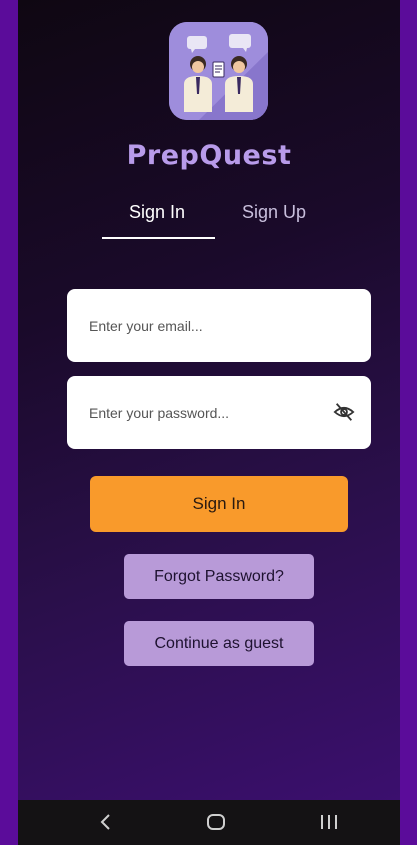 This screenshot has height=845, width=417. What do you see at coordinates (158, 238) in the screenshot?
I see `active-tab-indicator` at bounding box center [158, 238].